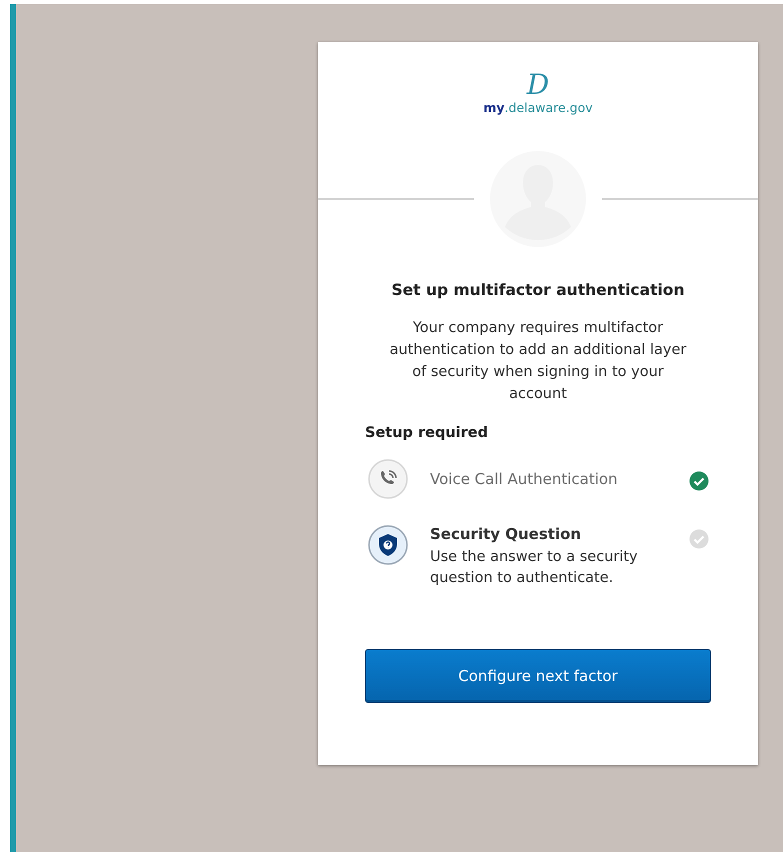  I want to click on factor-name: Security Question, so click(506, 534).